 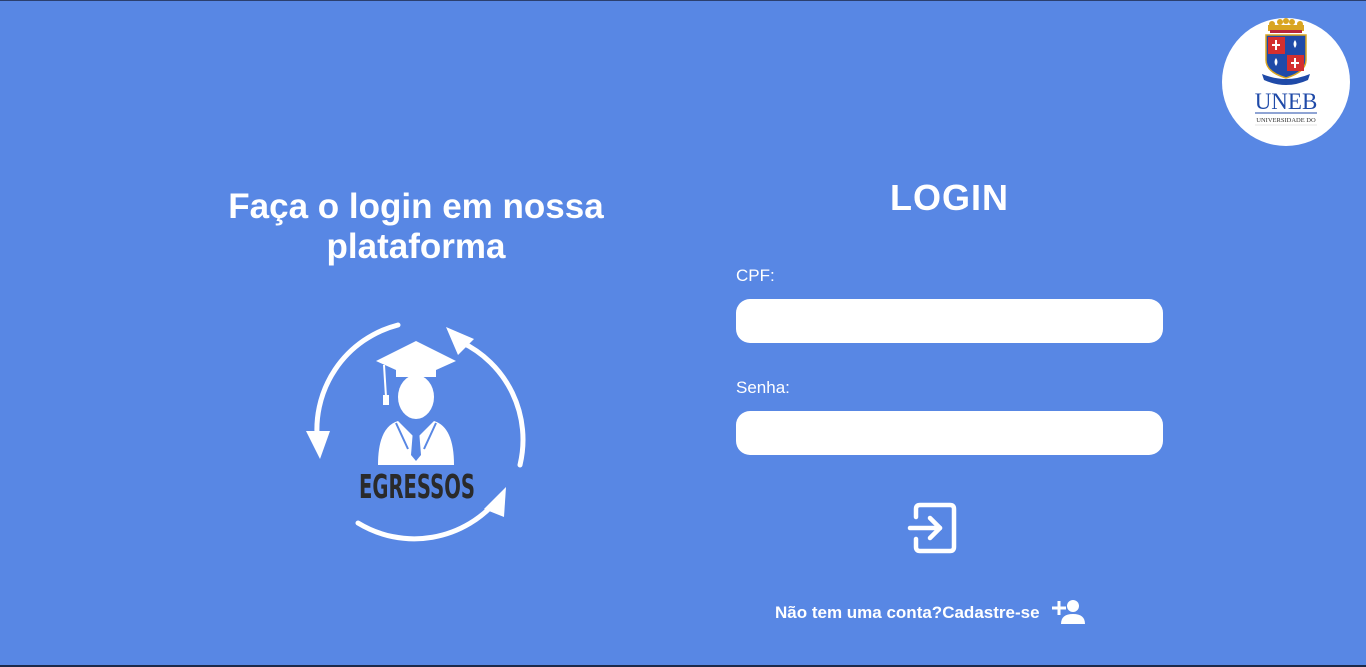 What do you see at coordinates (949, 197) in the screenshot?
I see `login-title: LOGIN` at bounding box center [949, 197].